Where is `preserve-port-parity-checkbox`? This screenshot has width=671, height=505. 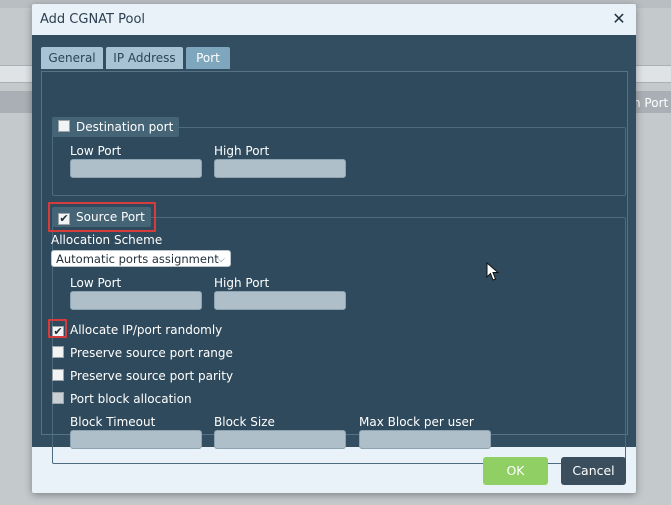 preserve-port-parity-checkbox is located at coordinates (58, 375).